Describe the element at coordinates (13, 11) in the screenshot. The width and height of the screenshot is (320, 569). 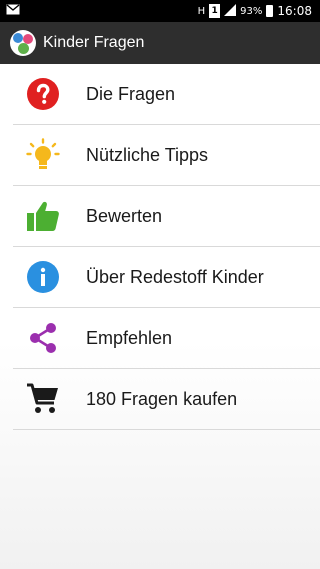
I see `gmail-notification-icon` at that location.